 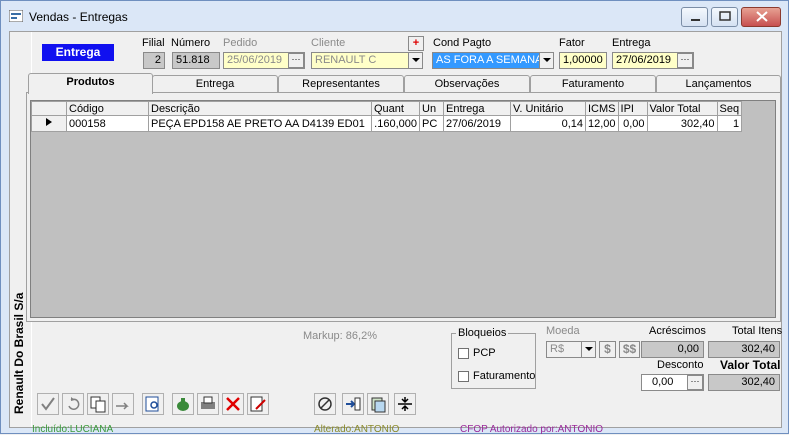 I want to click on maximize-icon, so click(x=725, y=16).